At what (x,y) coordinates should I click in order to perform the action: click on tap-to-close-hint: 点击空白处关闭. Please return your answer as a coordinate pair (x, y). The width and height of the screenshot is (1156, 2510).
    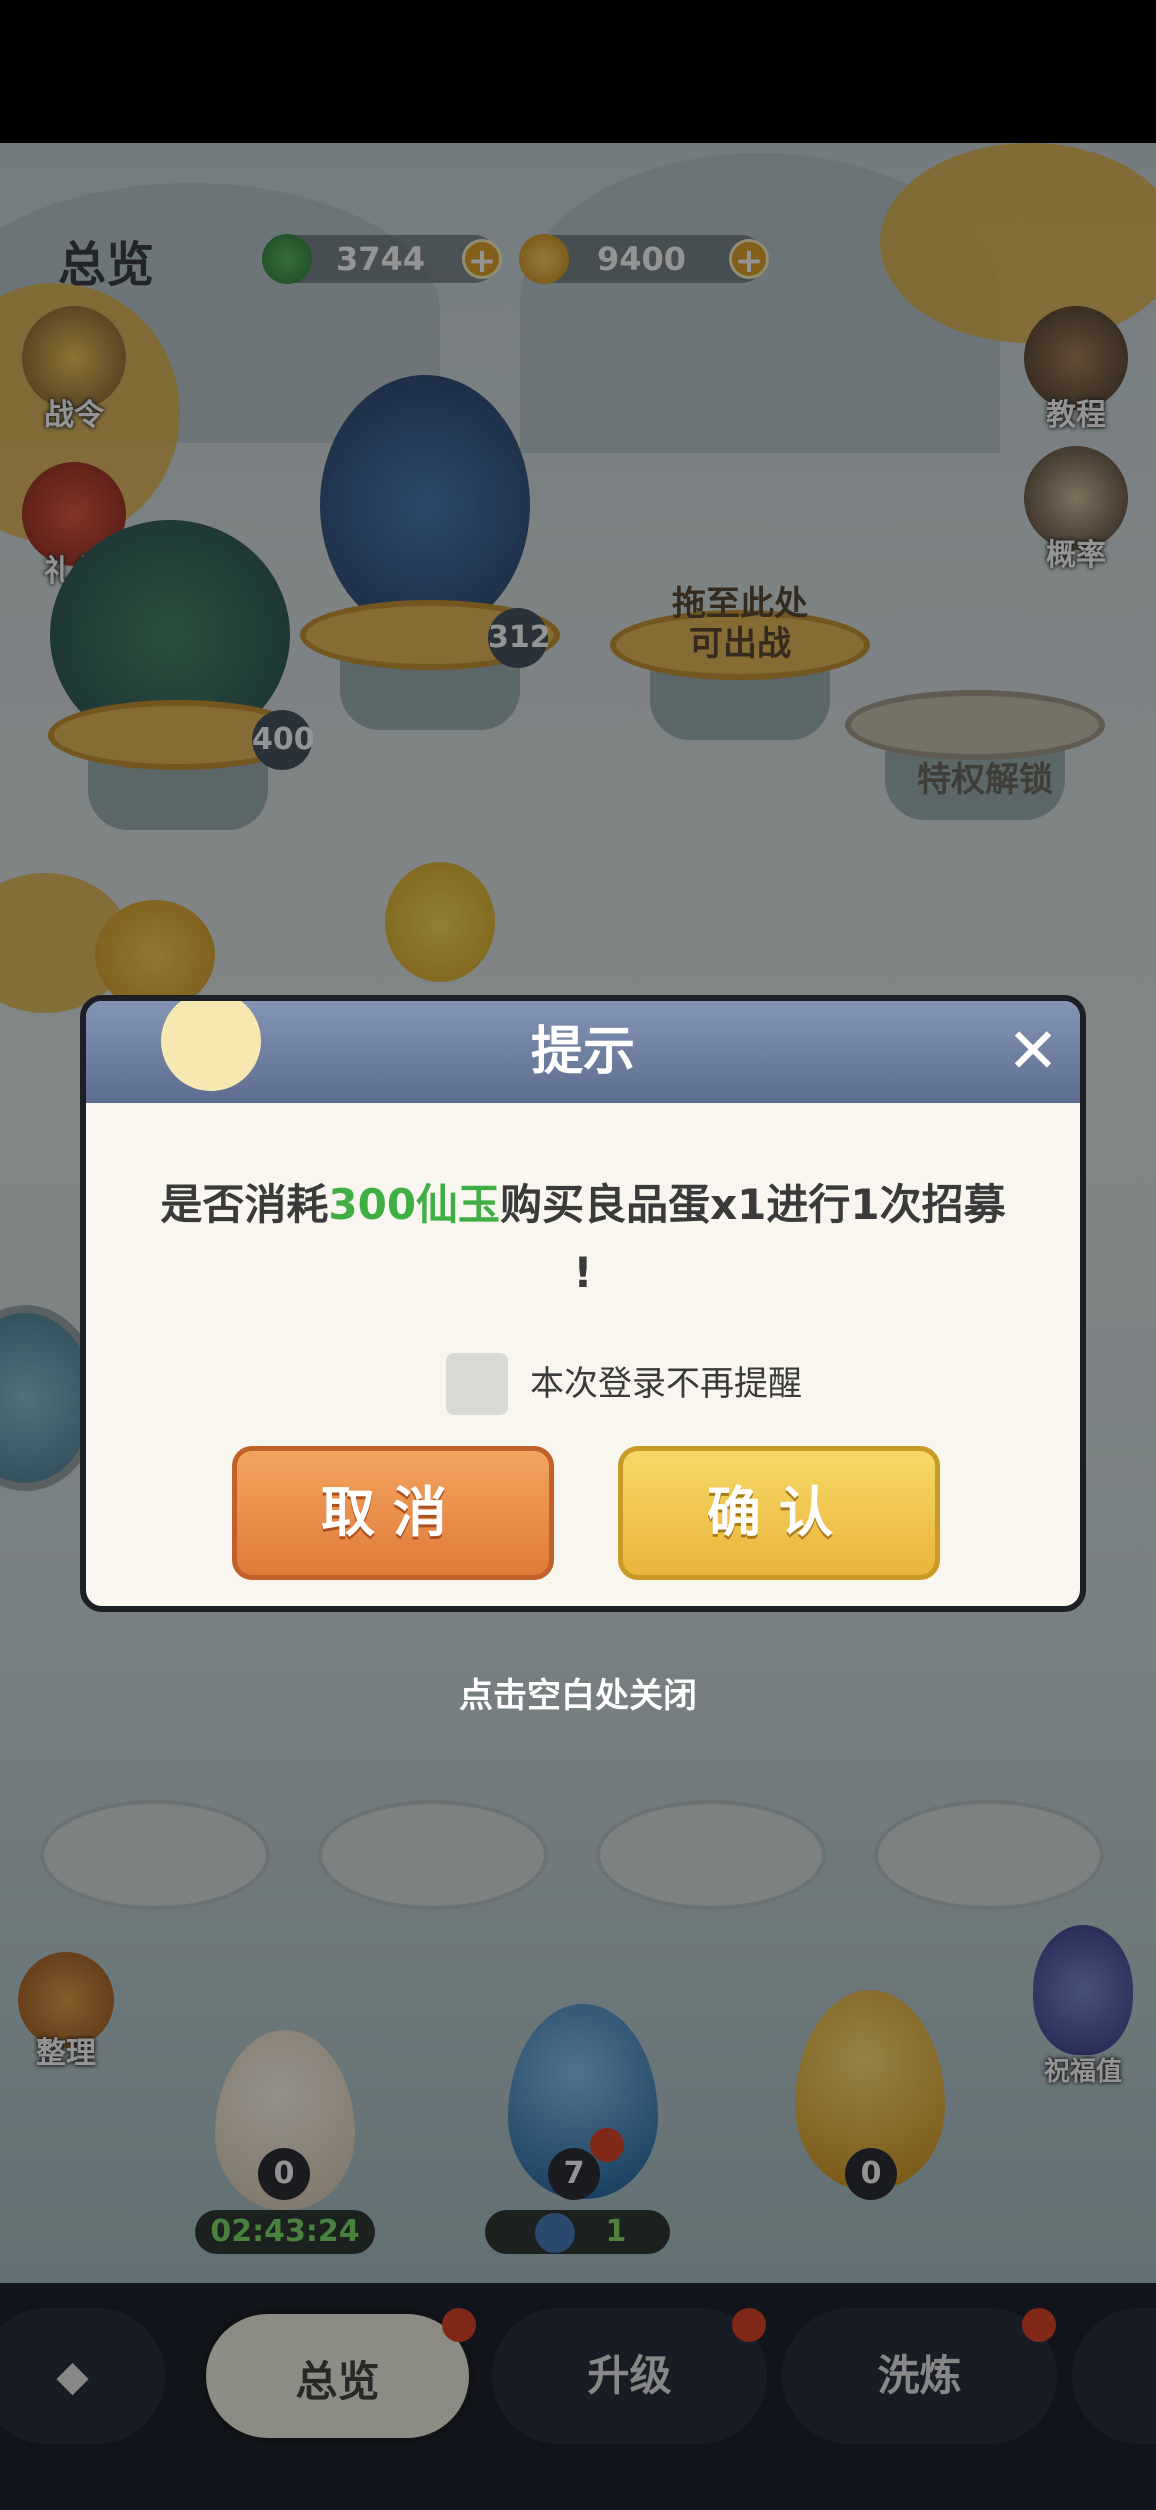
    Looking at the image, I should click on (578, 1696).